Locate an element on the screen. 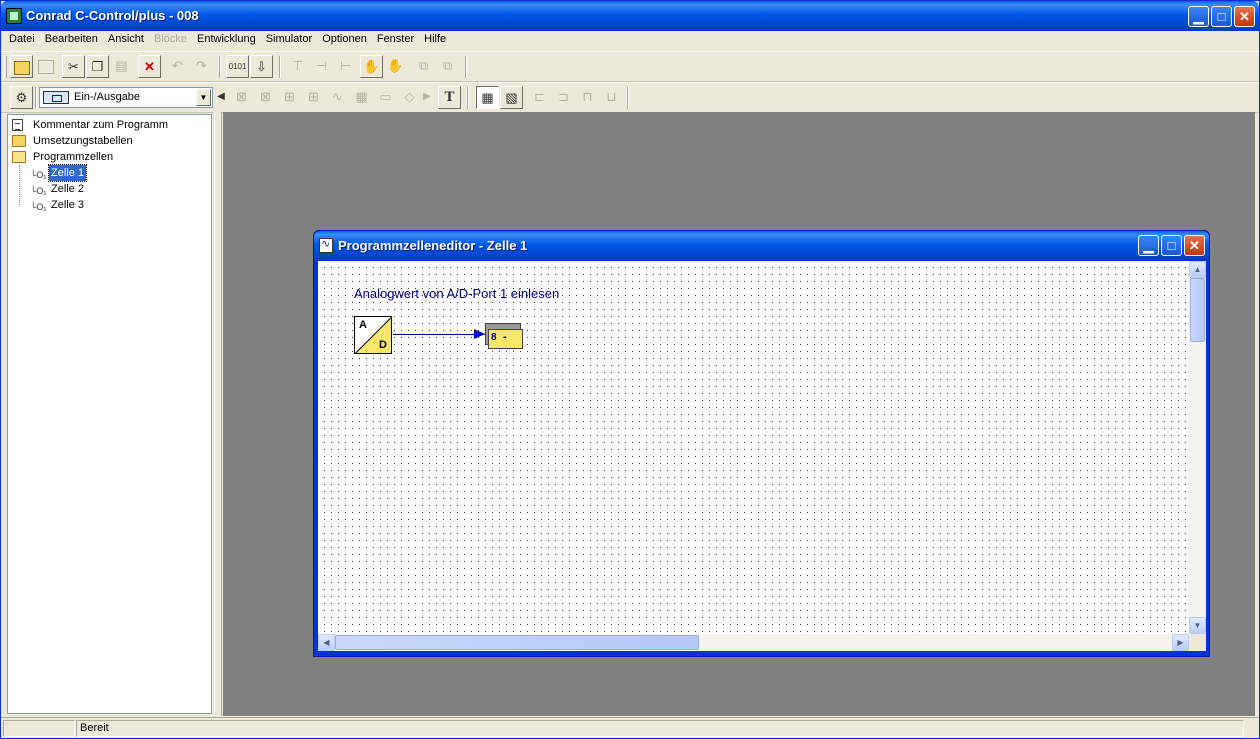 This screenshot has width=1260, height=739. menu-simulator: Simulator is located at coordinates (289, 38).